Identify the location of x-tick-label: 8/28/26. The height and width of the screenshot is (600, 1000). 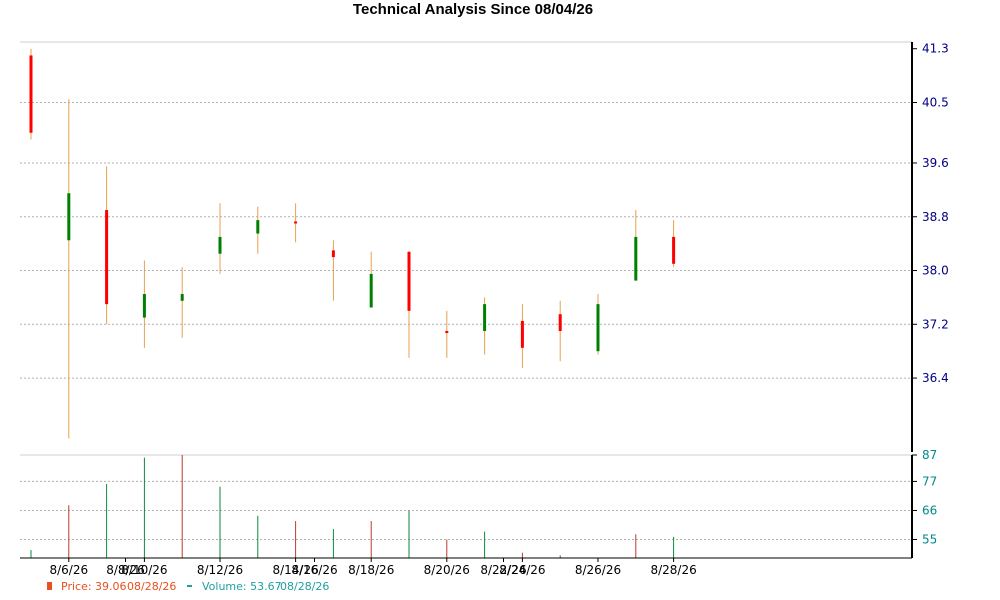
(673, 570).